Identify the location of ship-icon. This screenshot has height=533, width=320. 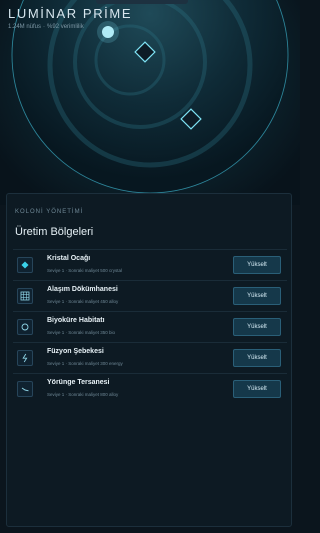
(25, 389).